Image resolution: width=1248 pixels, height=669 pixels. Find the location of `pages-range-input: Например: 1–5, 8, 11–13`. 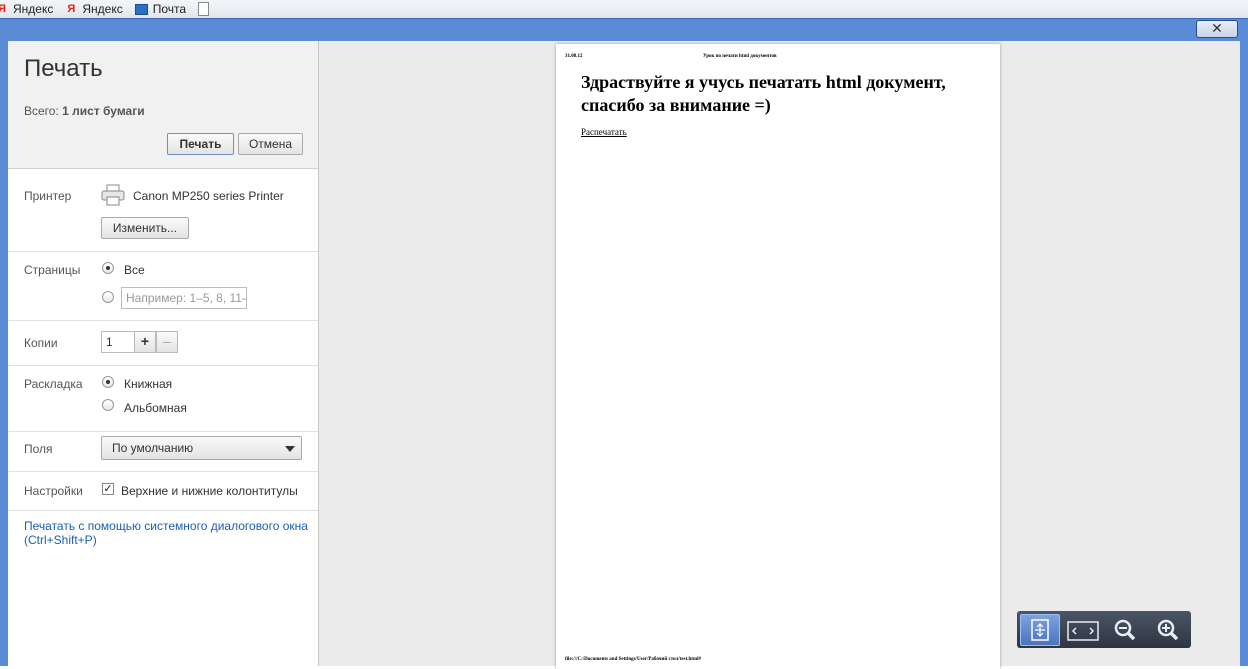

pages-range-input: Например: 1–5, 8, 11–13 is located at coordinates (184, 298).